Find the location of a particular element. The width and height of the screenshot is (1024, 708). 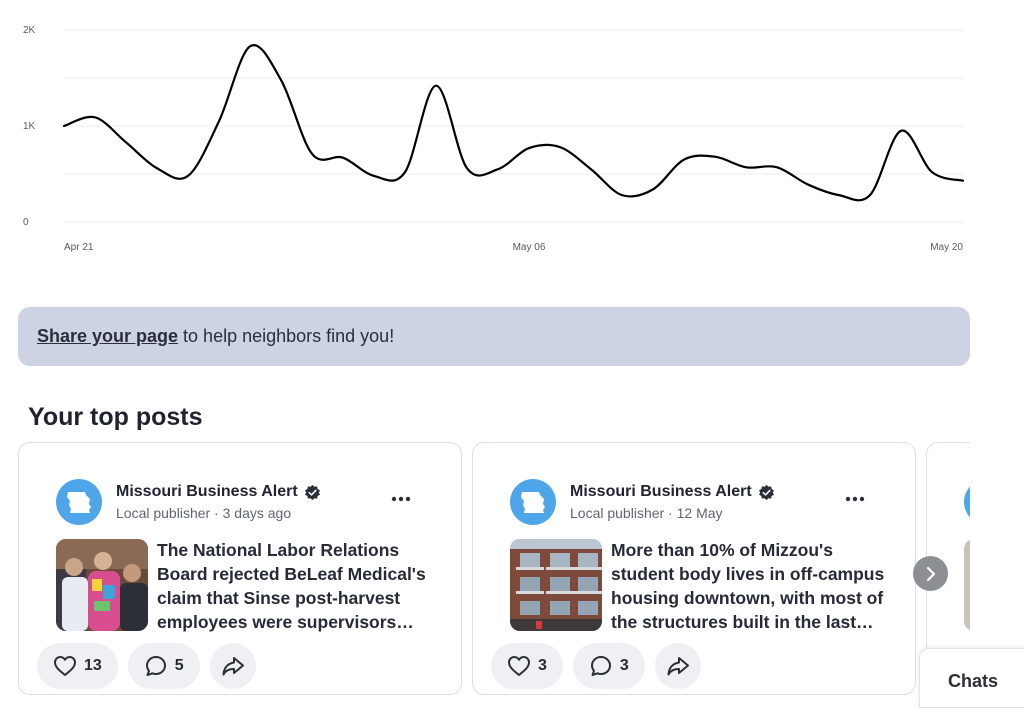

post-actions: 3 3 is located at coordinates (596, 666).